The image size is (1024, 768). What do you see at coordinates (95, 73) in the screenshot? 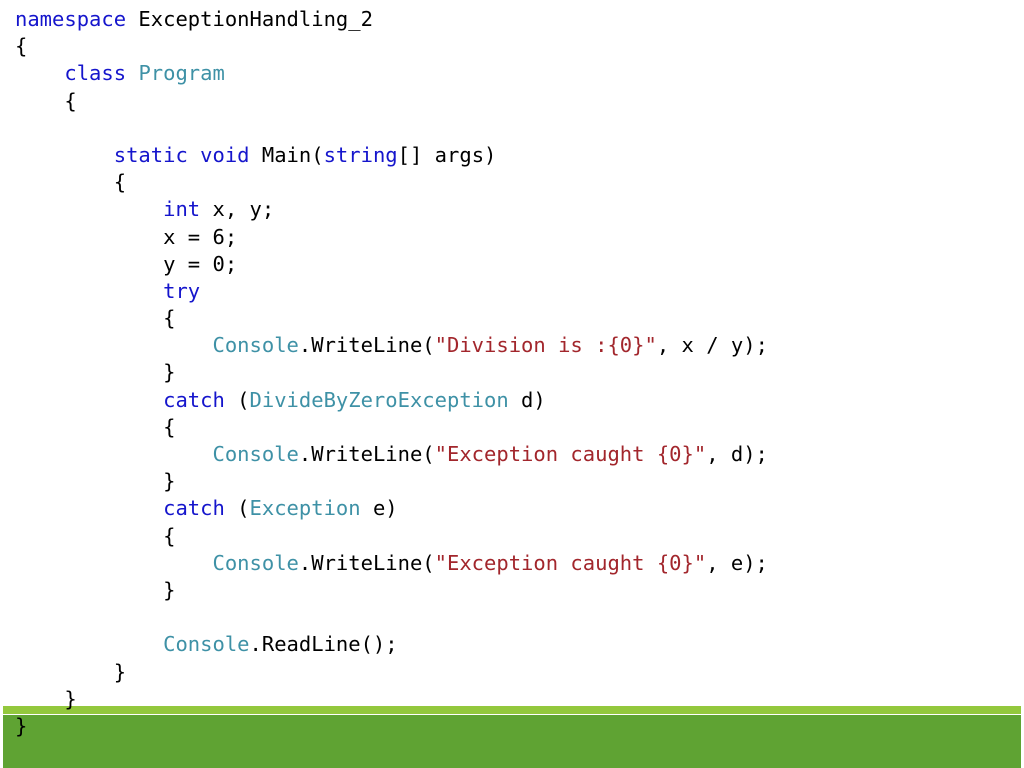
I see `code-token-kw: class` at bounding box center [95, 73].